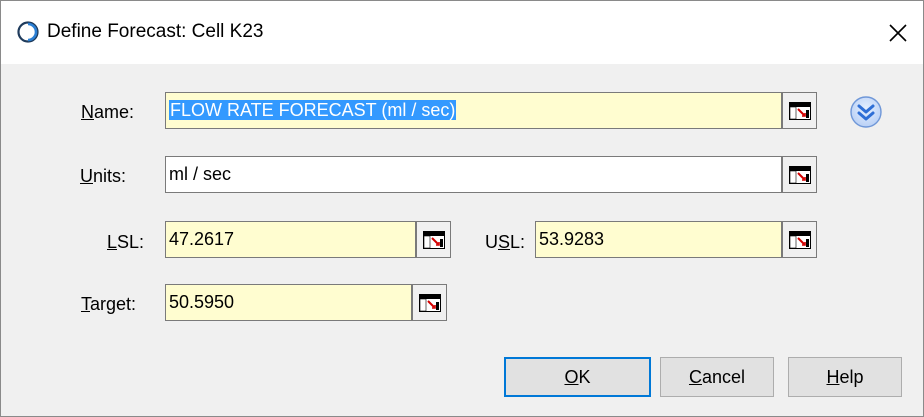 This screenshot has height=417, width=924. Describe the element at coordinates (845, 377) in the screenshot. I see `help-button: Help` at that location.